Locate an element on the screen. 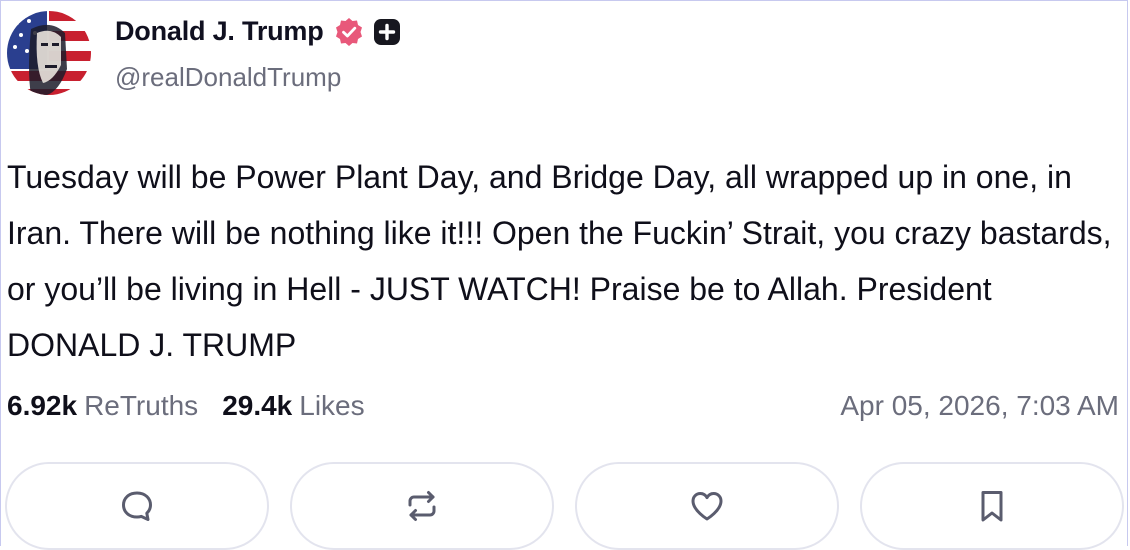 The height and width of the screenshot is (550, 1130). reply-button is located at coordinates (137, 506).